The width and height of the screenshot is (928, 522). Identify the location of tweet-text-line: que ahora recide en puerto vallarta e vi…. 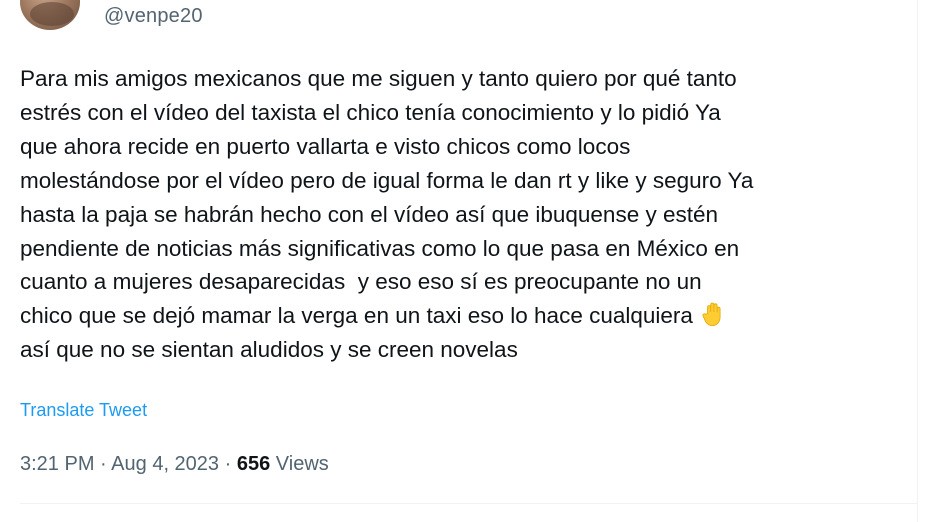
(325, 146).